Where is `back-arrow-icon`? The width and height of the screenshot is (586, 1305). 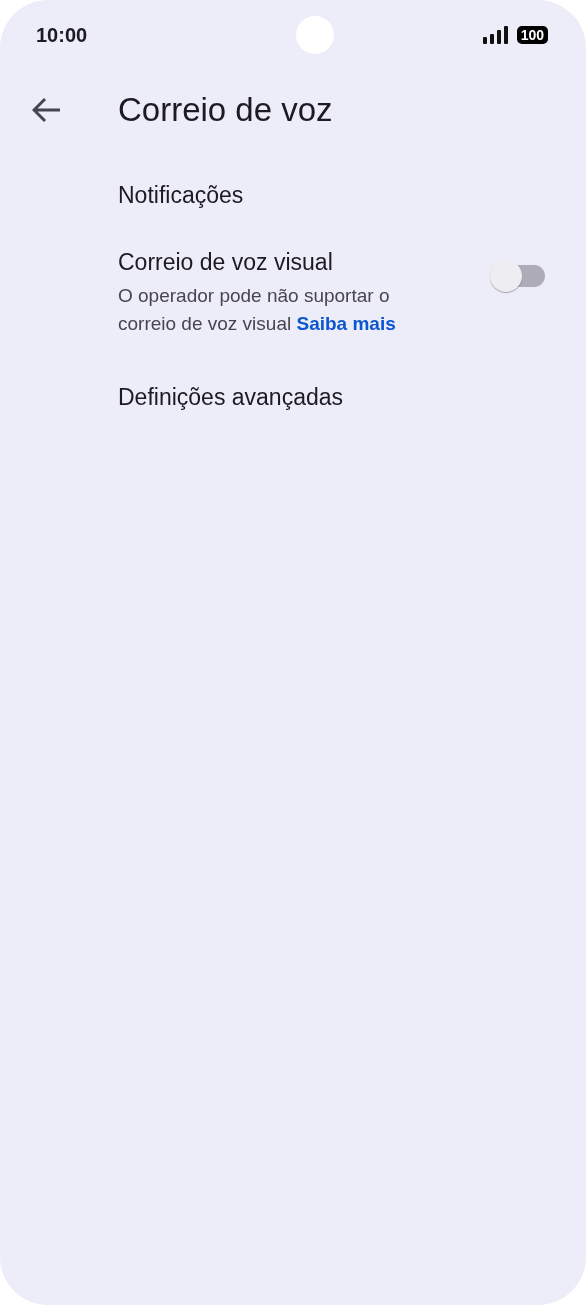 back-arrow-icon is located at coordinates (47, 110).